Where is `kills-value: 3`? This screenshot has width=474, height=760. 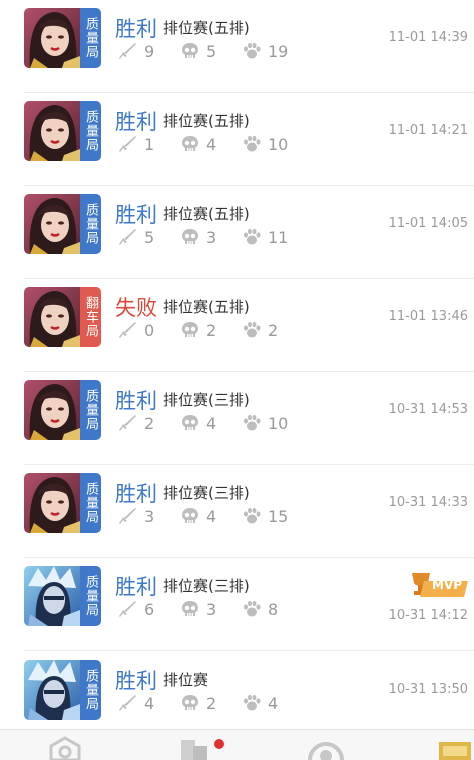 kills-value: 3 is located at coordinates (149, 516).